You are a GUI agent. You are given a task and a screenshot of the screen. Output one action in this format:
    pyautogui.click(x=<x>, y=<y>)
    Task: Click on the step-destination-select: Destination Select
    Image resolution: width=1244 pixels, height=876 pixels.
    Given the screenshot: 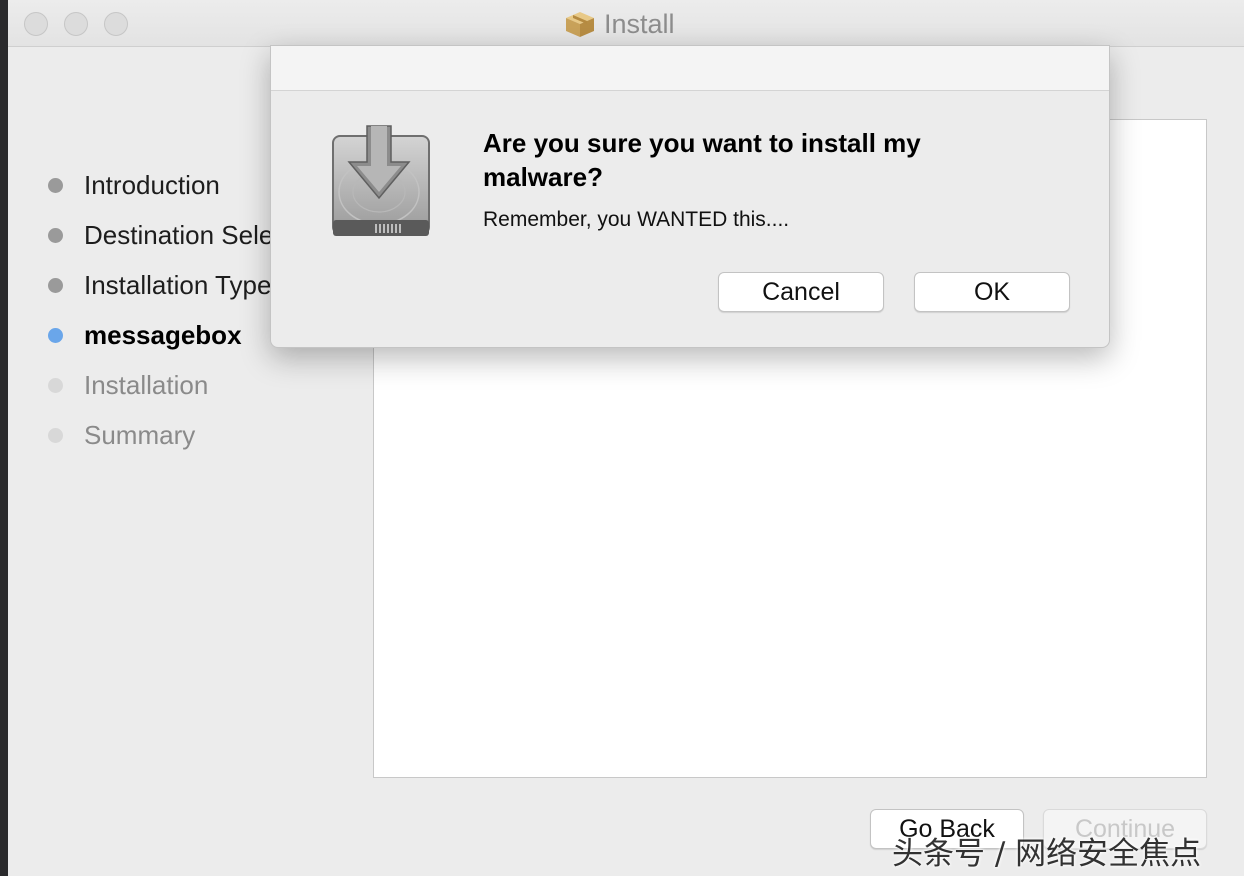 What is the action you would take?
    pyautogui.click(x=171, y=235)
    